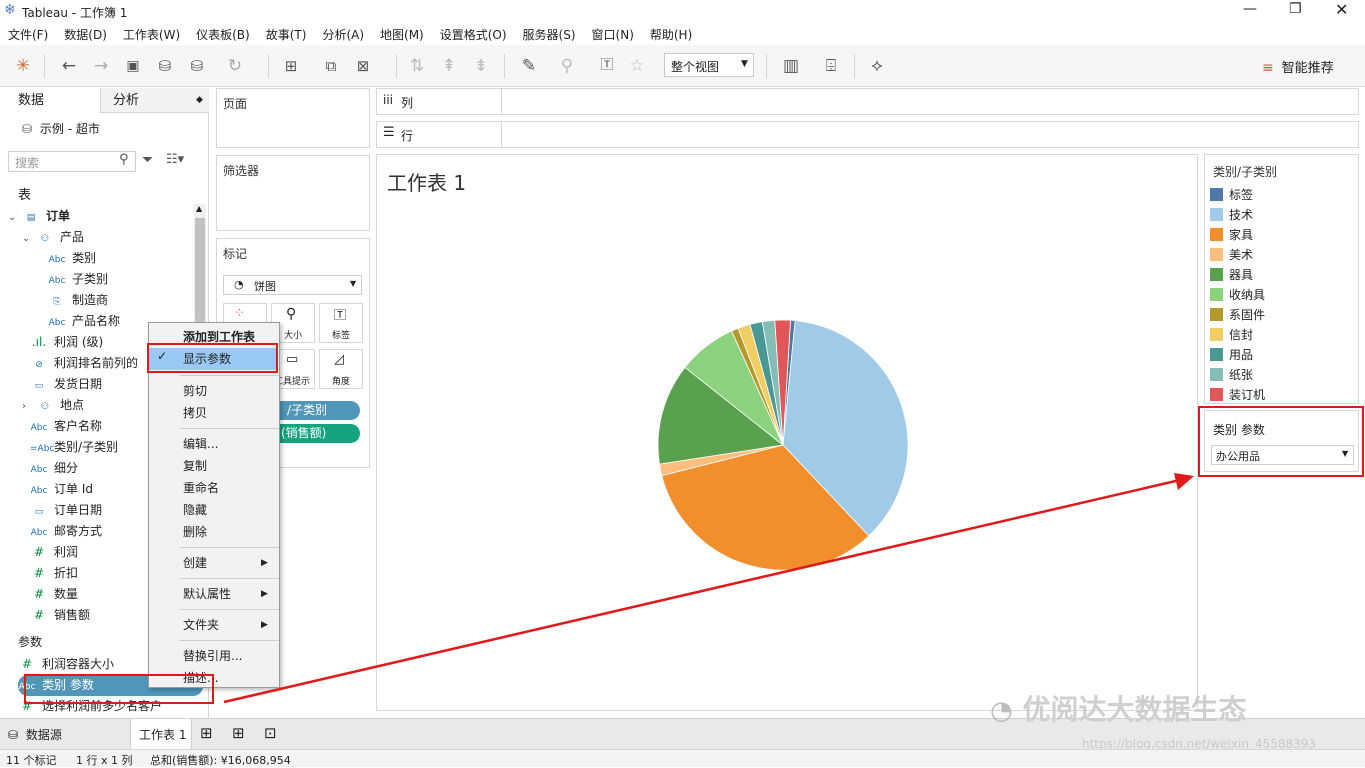  Describe the element at coordinates (238, 733) in the screenshot. I see `new-dashboard-icon: ⊞` at that location.